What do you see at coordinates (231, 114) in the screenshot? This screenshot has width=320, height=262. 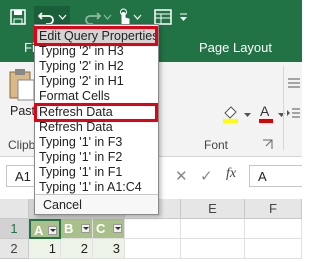 I see `fill-color-icon` at bounding box center [231, 114].